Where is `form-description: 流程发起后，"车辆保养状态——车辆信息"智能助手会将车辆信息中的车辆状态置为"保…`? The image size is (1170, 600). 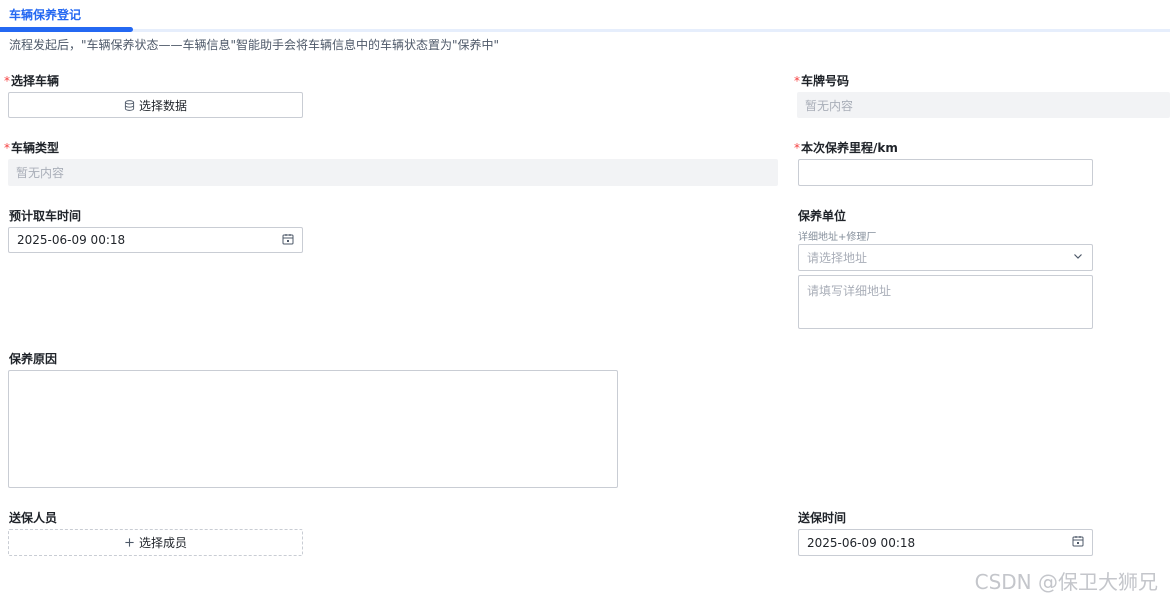 form-description: 流程发起后，"车辆保养状态——车辆信息"智能助手会将车辆信息中的车辆状态置为"保… is located at coordinates (254, 45).